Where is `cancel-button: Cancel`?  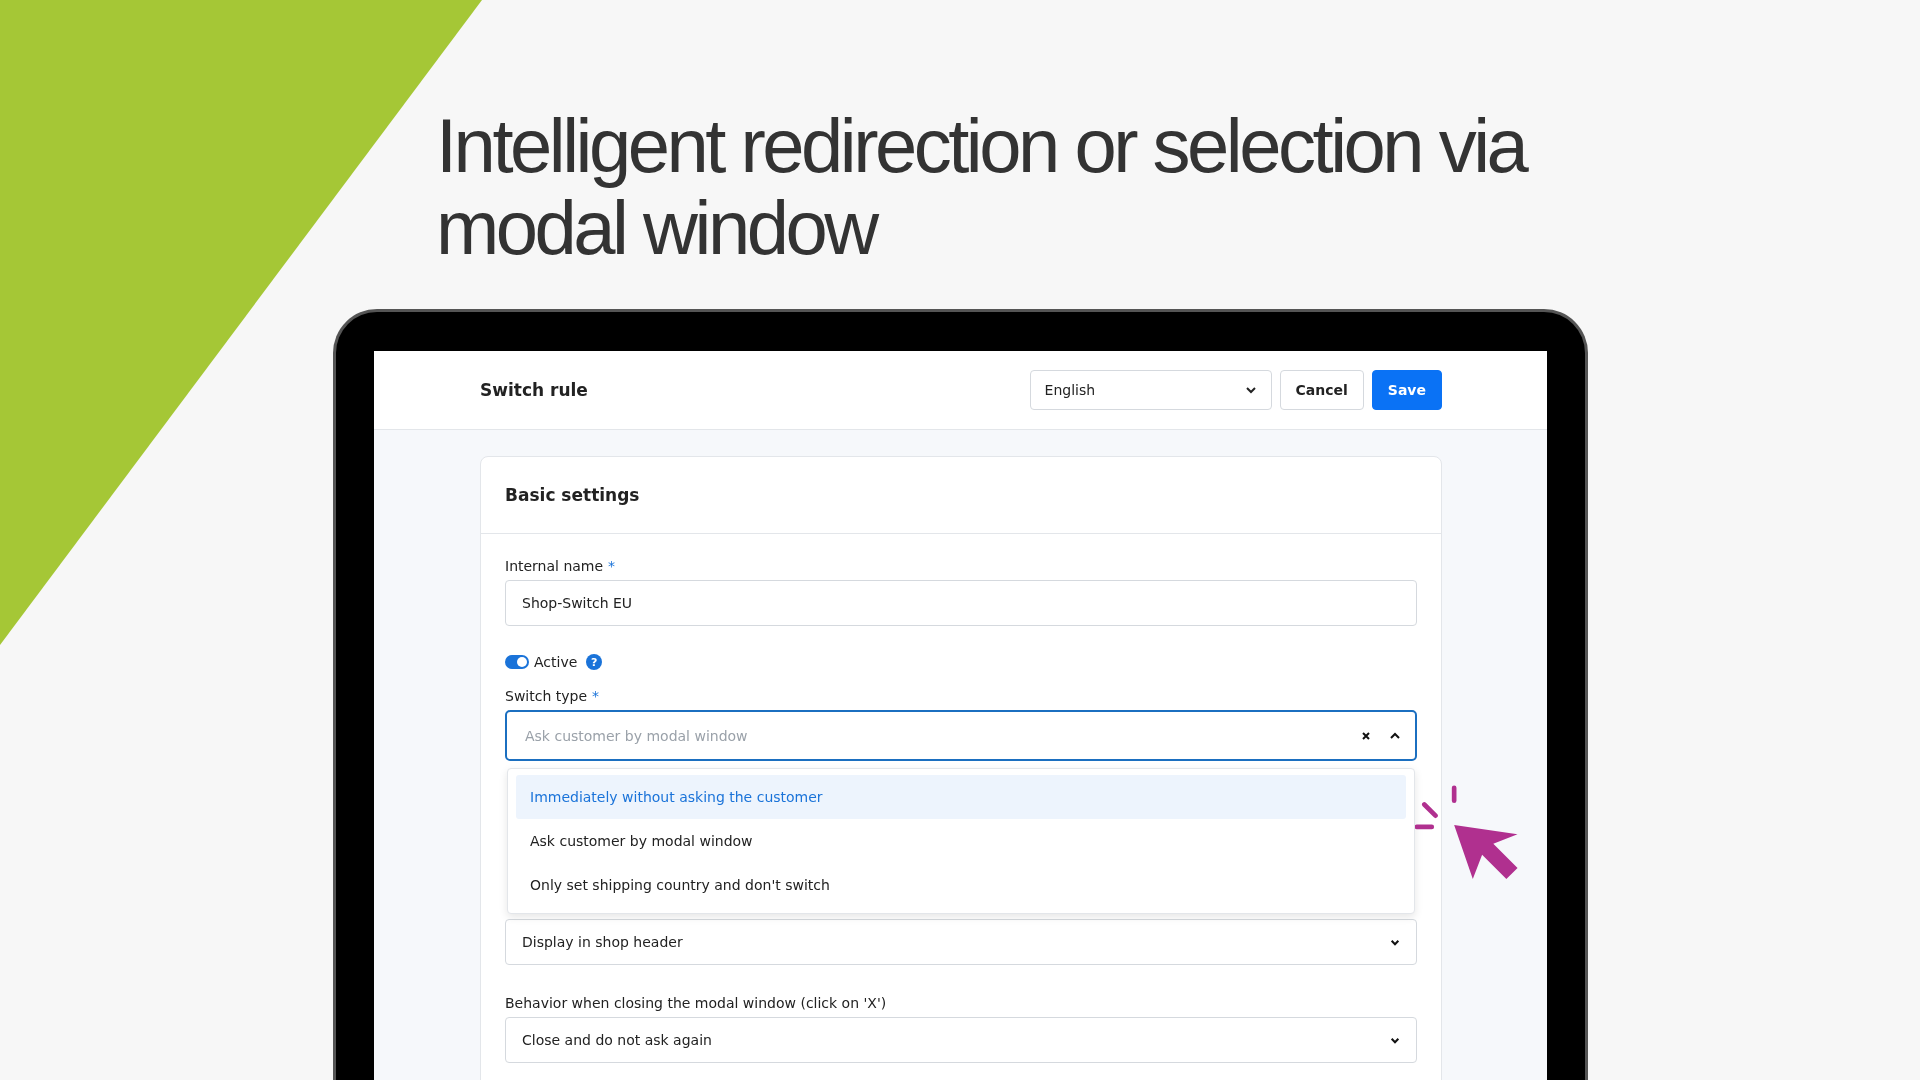
cancel-button: Cancel is located at coordinates (1321, 390).